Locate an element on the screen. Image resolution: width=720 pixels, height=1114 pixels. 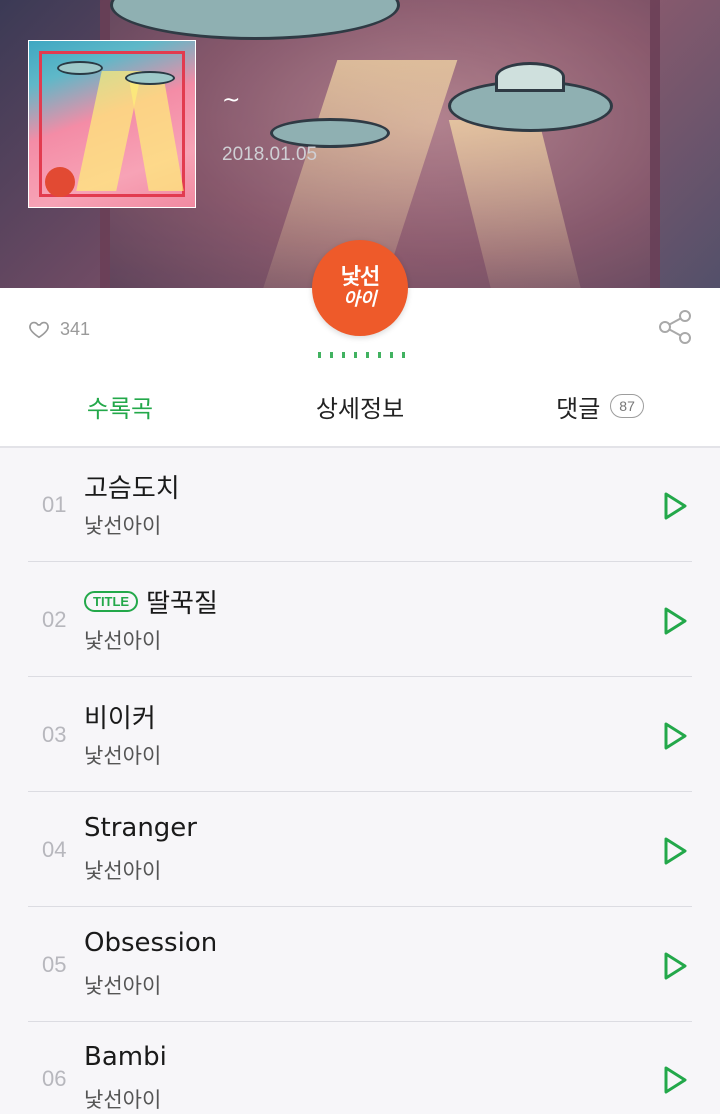
title-track-badge: TITLE is located at coordinates (111, 601).